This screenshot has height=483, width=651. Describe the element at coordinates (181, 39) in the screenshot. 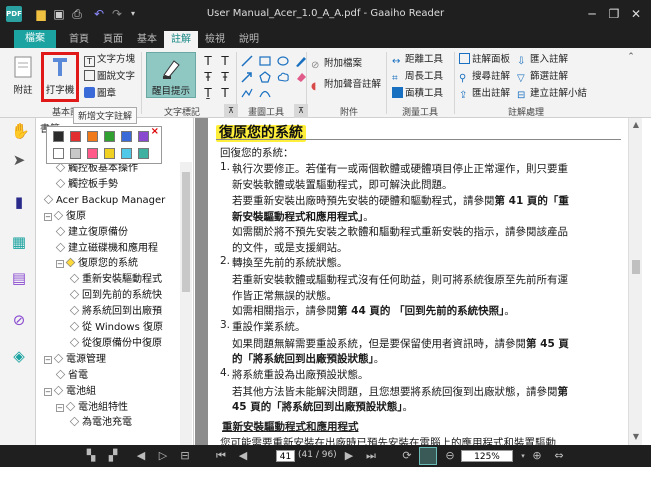

I see `tab-comment: 註解` at that location.